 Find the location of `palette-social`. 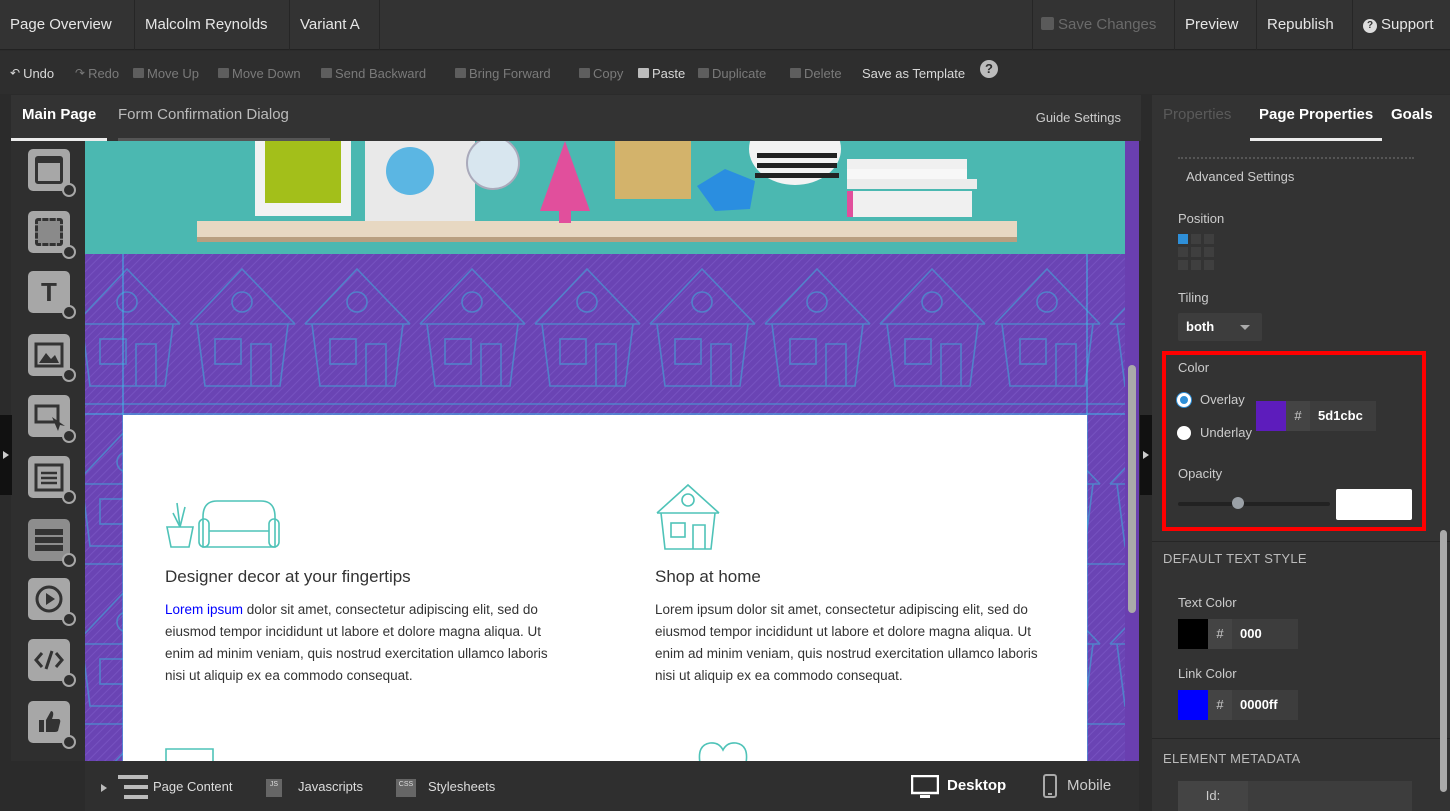

palette-social is located at coordinates (52, 725).